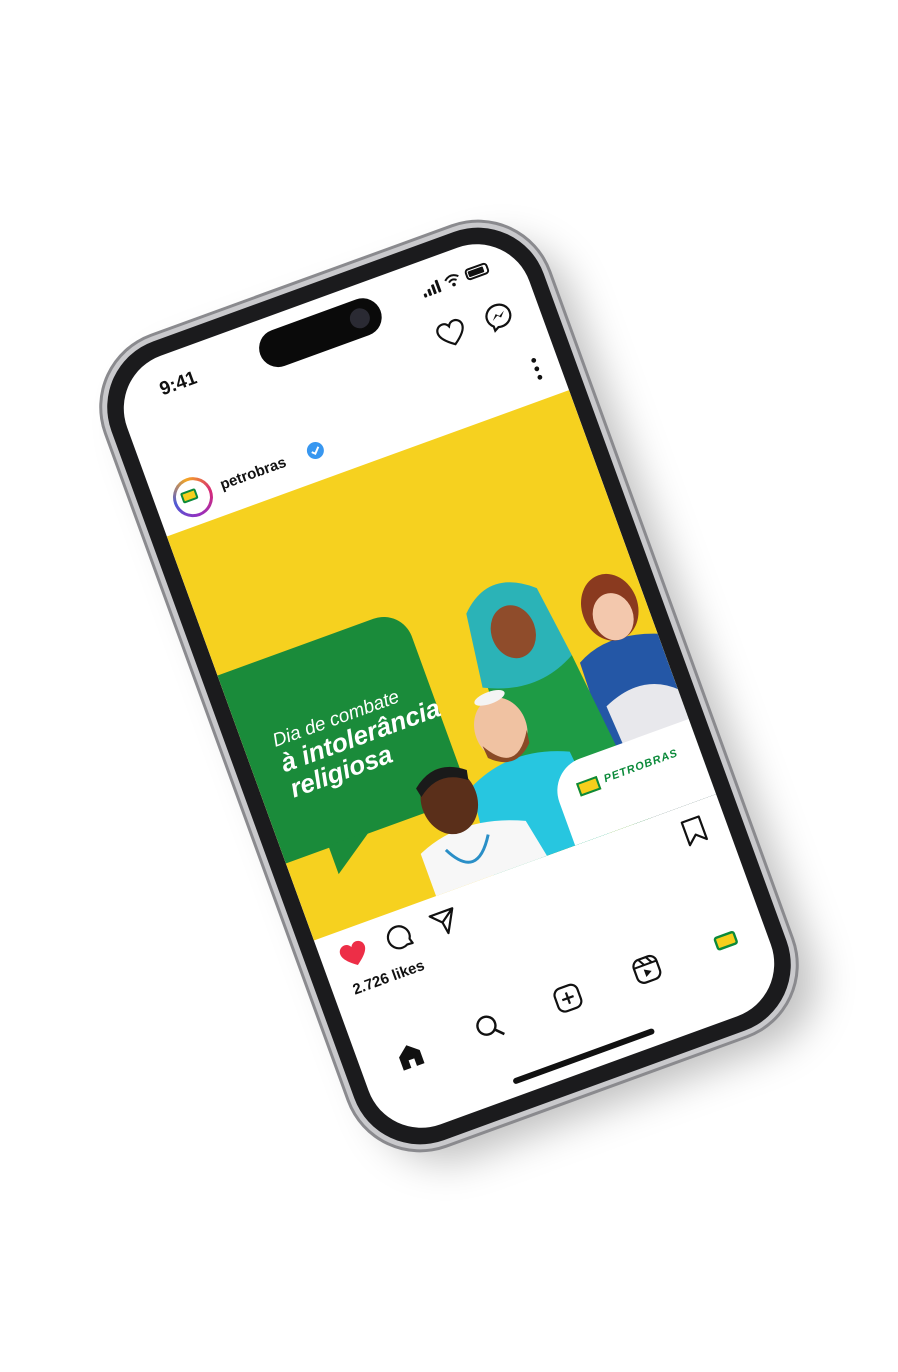 The image size is (898, 1372). Describe the element at coordinates (726, 940) in the screenshot. I see `profile-icon` at that location.